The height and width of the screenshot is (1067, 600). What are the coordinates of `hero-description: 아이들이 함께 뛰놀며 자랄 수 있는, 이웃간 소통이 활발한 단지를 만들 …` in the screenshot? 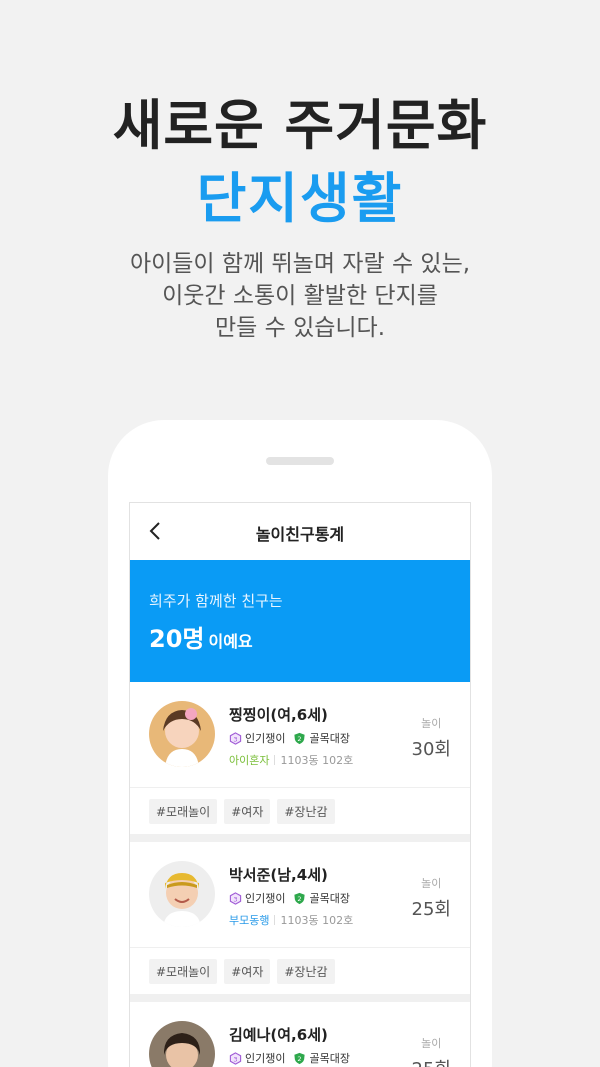 It's located at (300, 296).